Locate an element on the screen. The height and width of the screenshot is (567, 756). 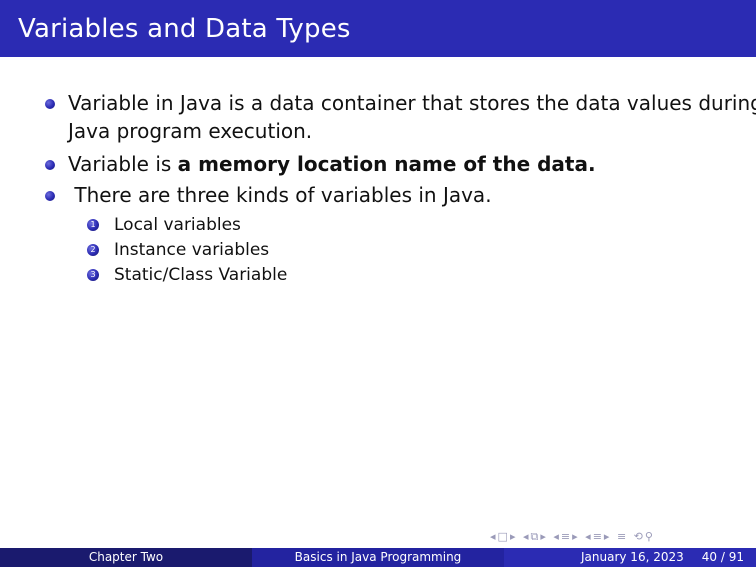
footer-right: January 16, 2023 40 / 91 is located at coordinates (630, 557).